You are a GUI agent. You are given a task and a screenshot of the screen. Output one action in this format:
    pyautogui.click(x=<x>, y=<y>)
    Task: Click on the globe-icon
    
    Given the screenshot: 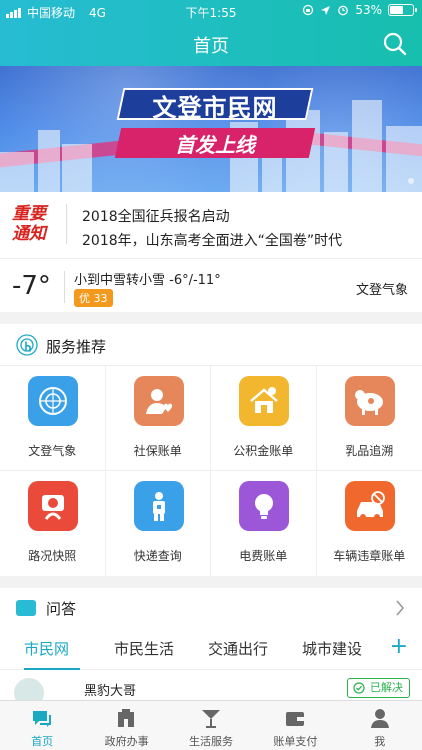 What is the action you would take?
    pyautogui.click(x=53, y=401)
    